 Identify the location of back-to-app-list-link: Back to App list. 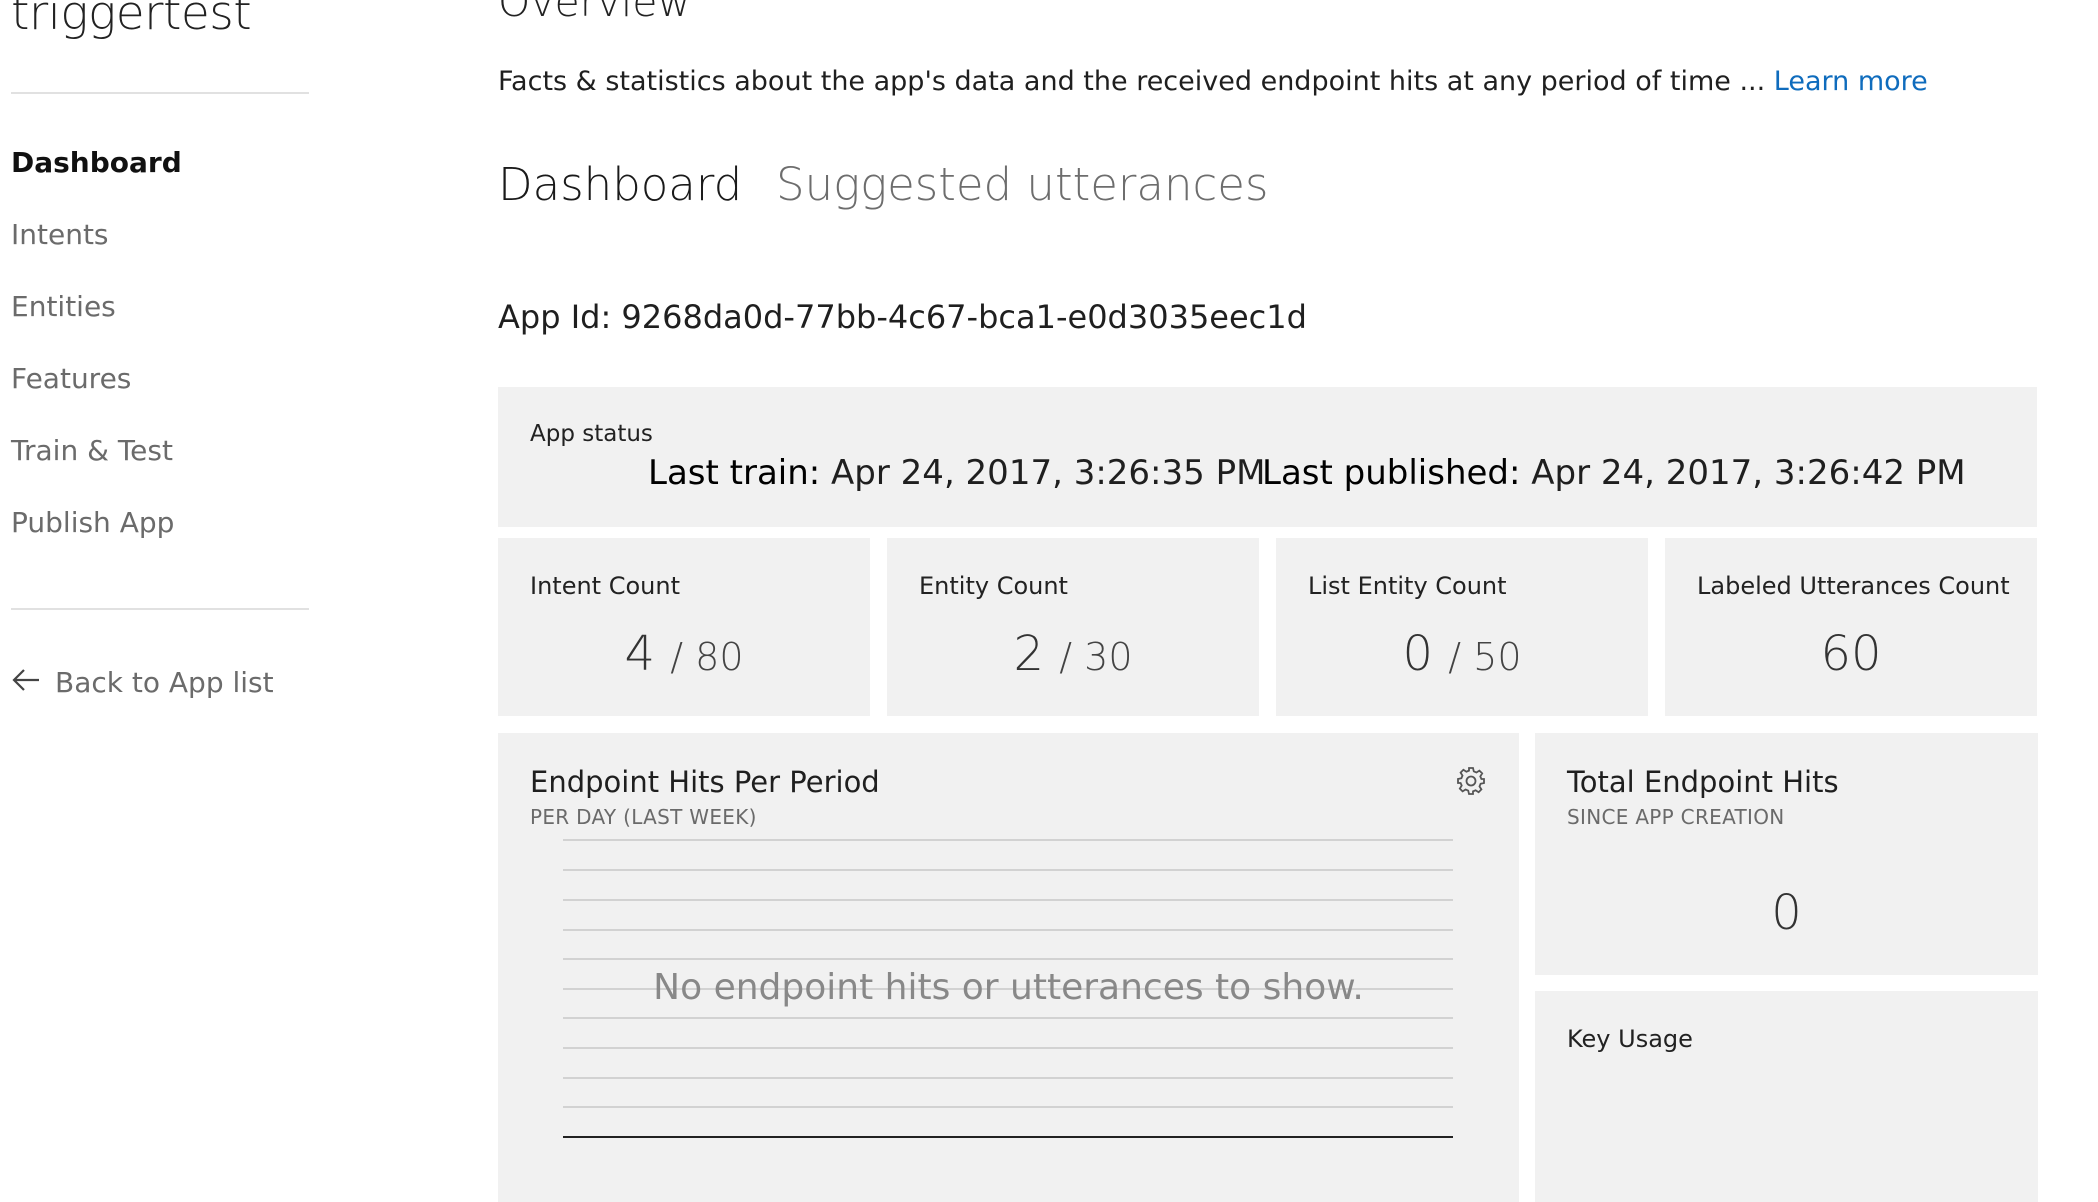
(142, 682).